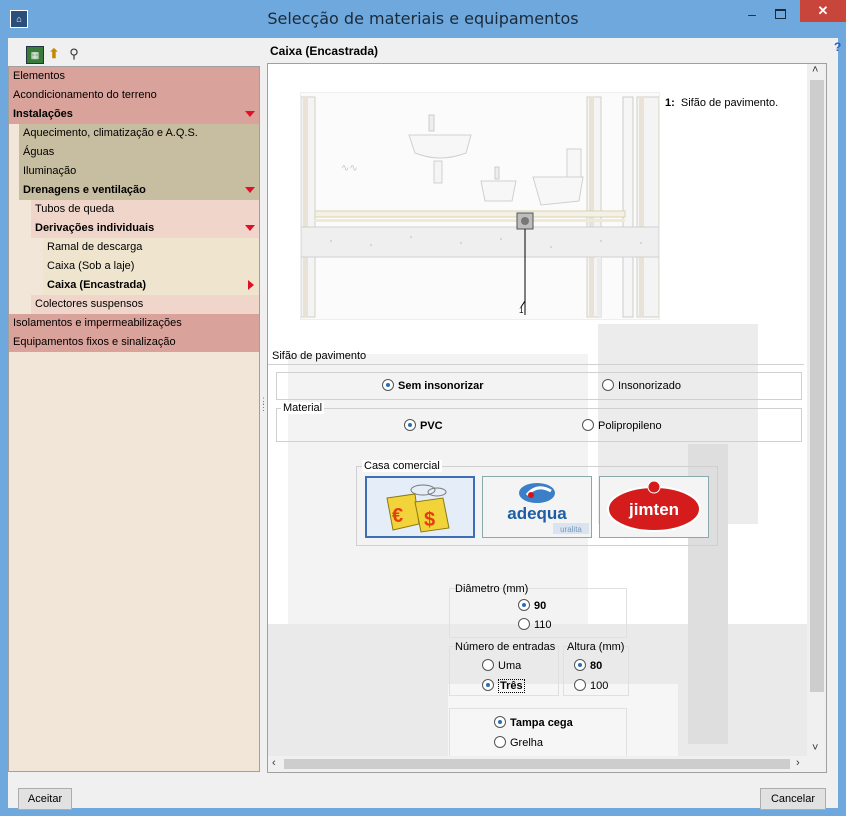 The height and width of the screenshot is (816, 846). Describe the element at coordinates (94, 342) in the screenshot. I see `tree-item-label: Equipamentos fixos e sinalização` at that location.